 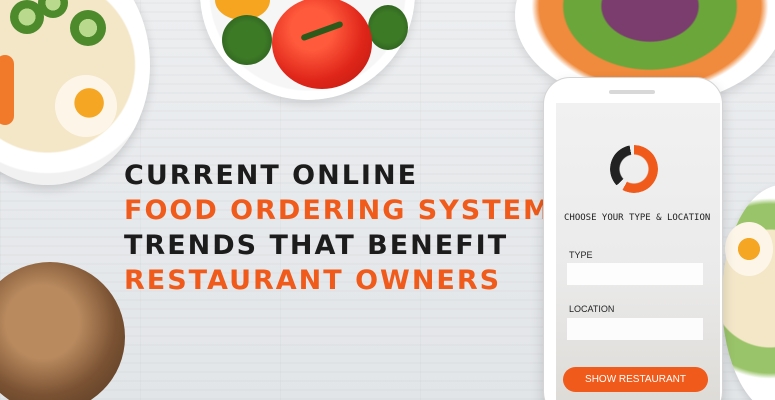 I want to click on headline-line-4: RESTAURANT OWNERS, so click(x=313, y=280).